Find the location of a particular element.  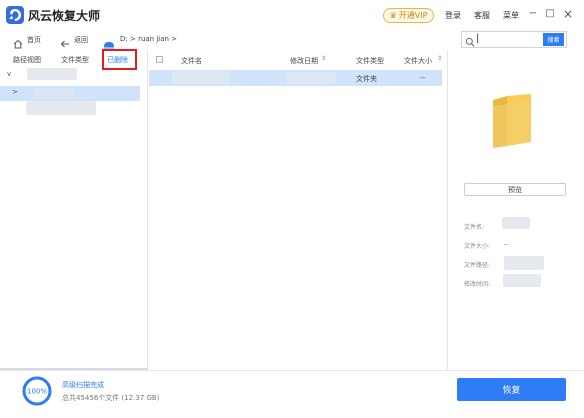

modified-date-blurred is located at coordinates (311, 78).